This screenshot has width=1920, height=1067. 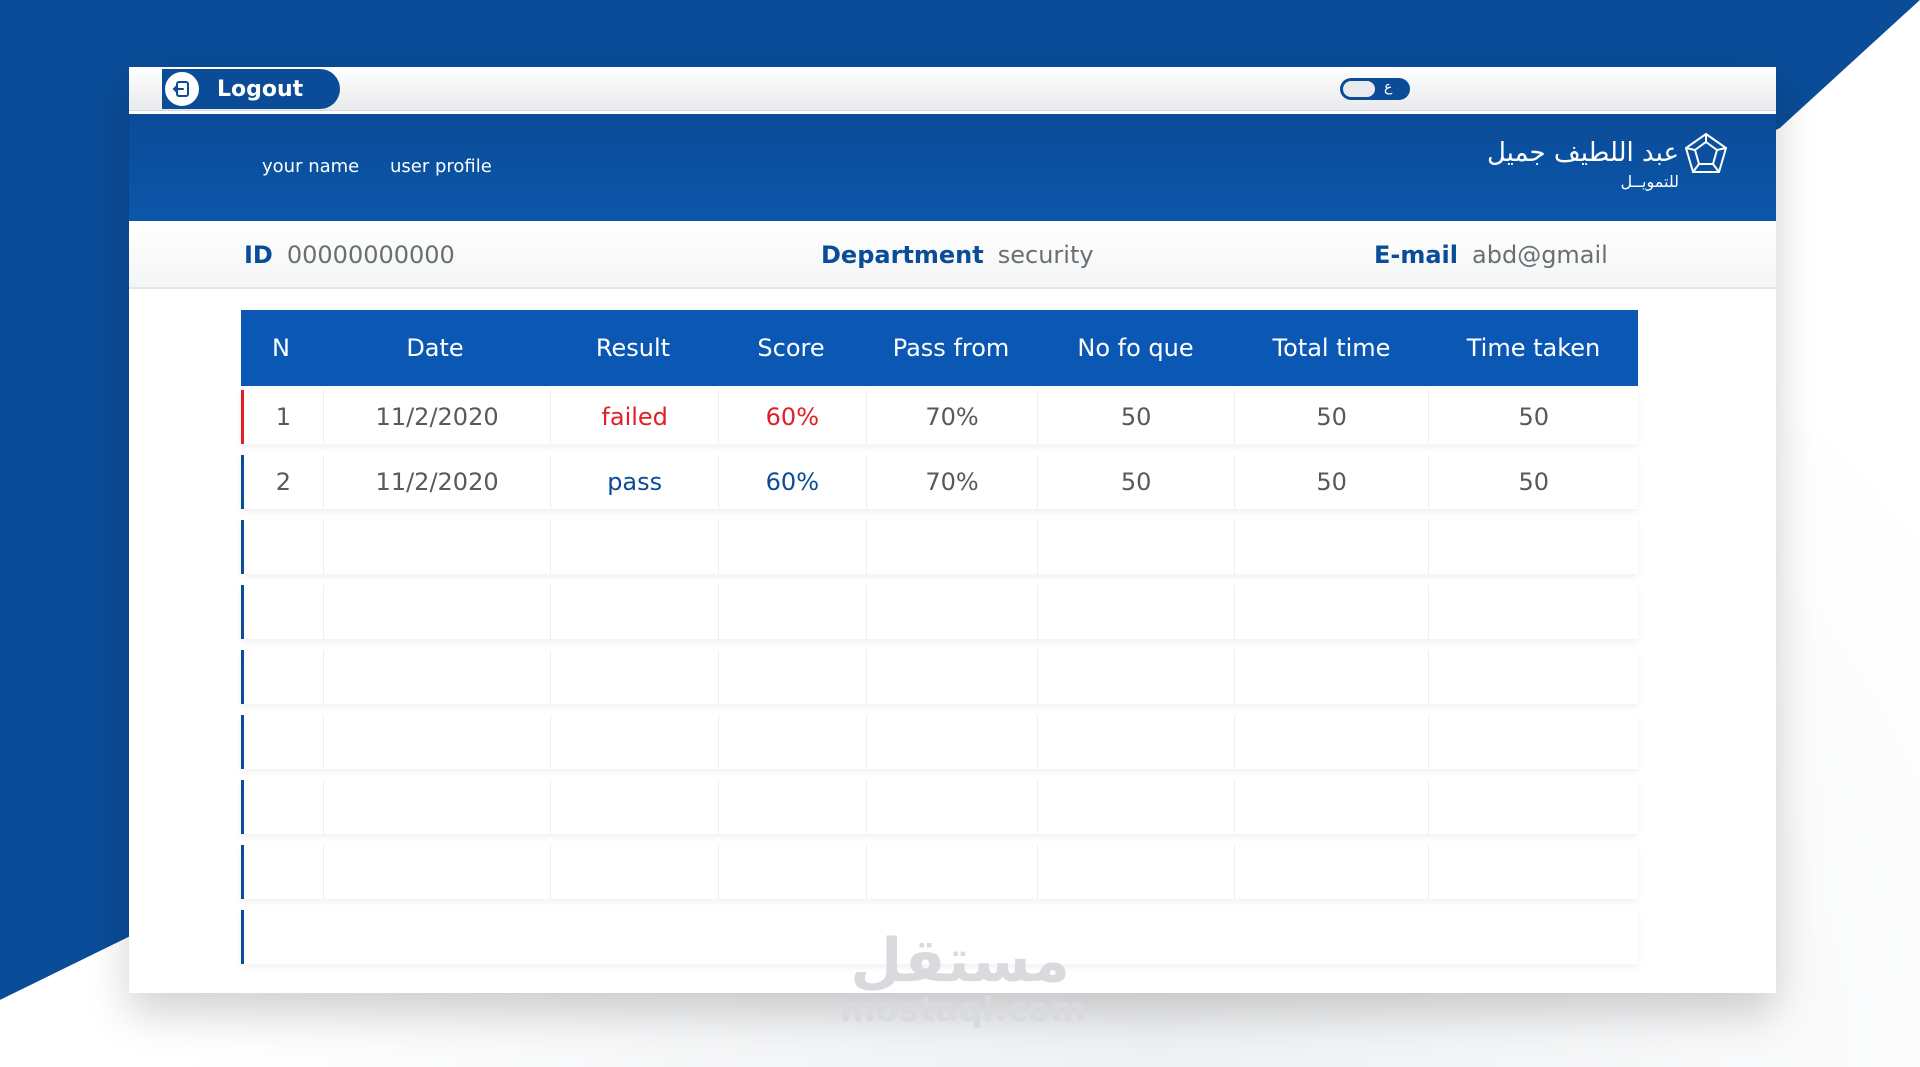 What do you see at coordinates (370, 255) in the screenshot?
I see `id-value: 00000000000` at bounding box center [370, 255].